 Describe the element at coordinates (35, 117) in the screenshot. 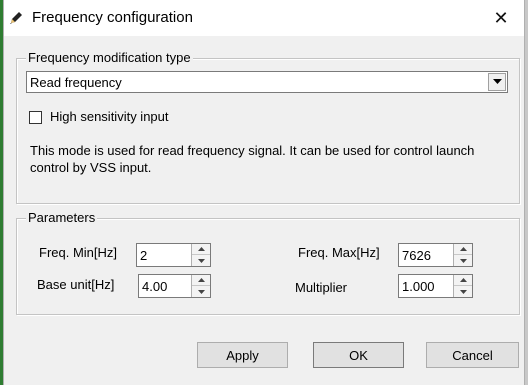

I see `high-sensitivity-checkbox` at that location.